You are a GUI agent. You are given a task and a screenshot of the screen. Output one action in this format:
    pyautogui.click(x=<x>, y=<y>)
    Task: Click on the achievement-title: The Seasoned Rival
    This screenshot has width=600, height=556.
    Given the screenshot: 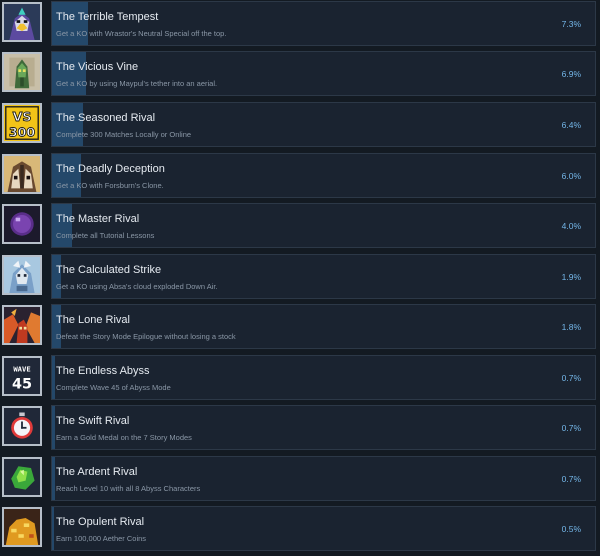 What is the action you would take?
    pyautogui.click(x=106, y=118)
    